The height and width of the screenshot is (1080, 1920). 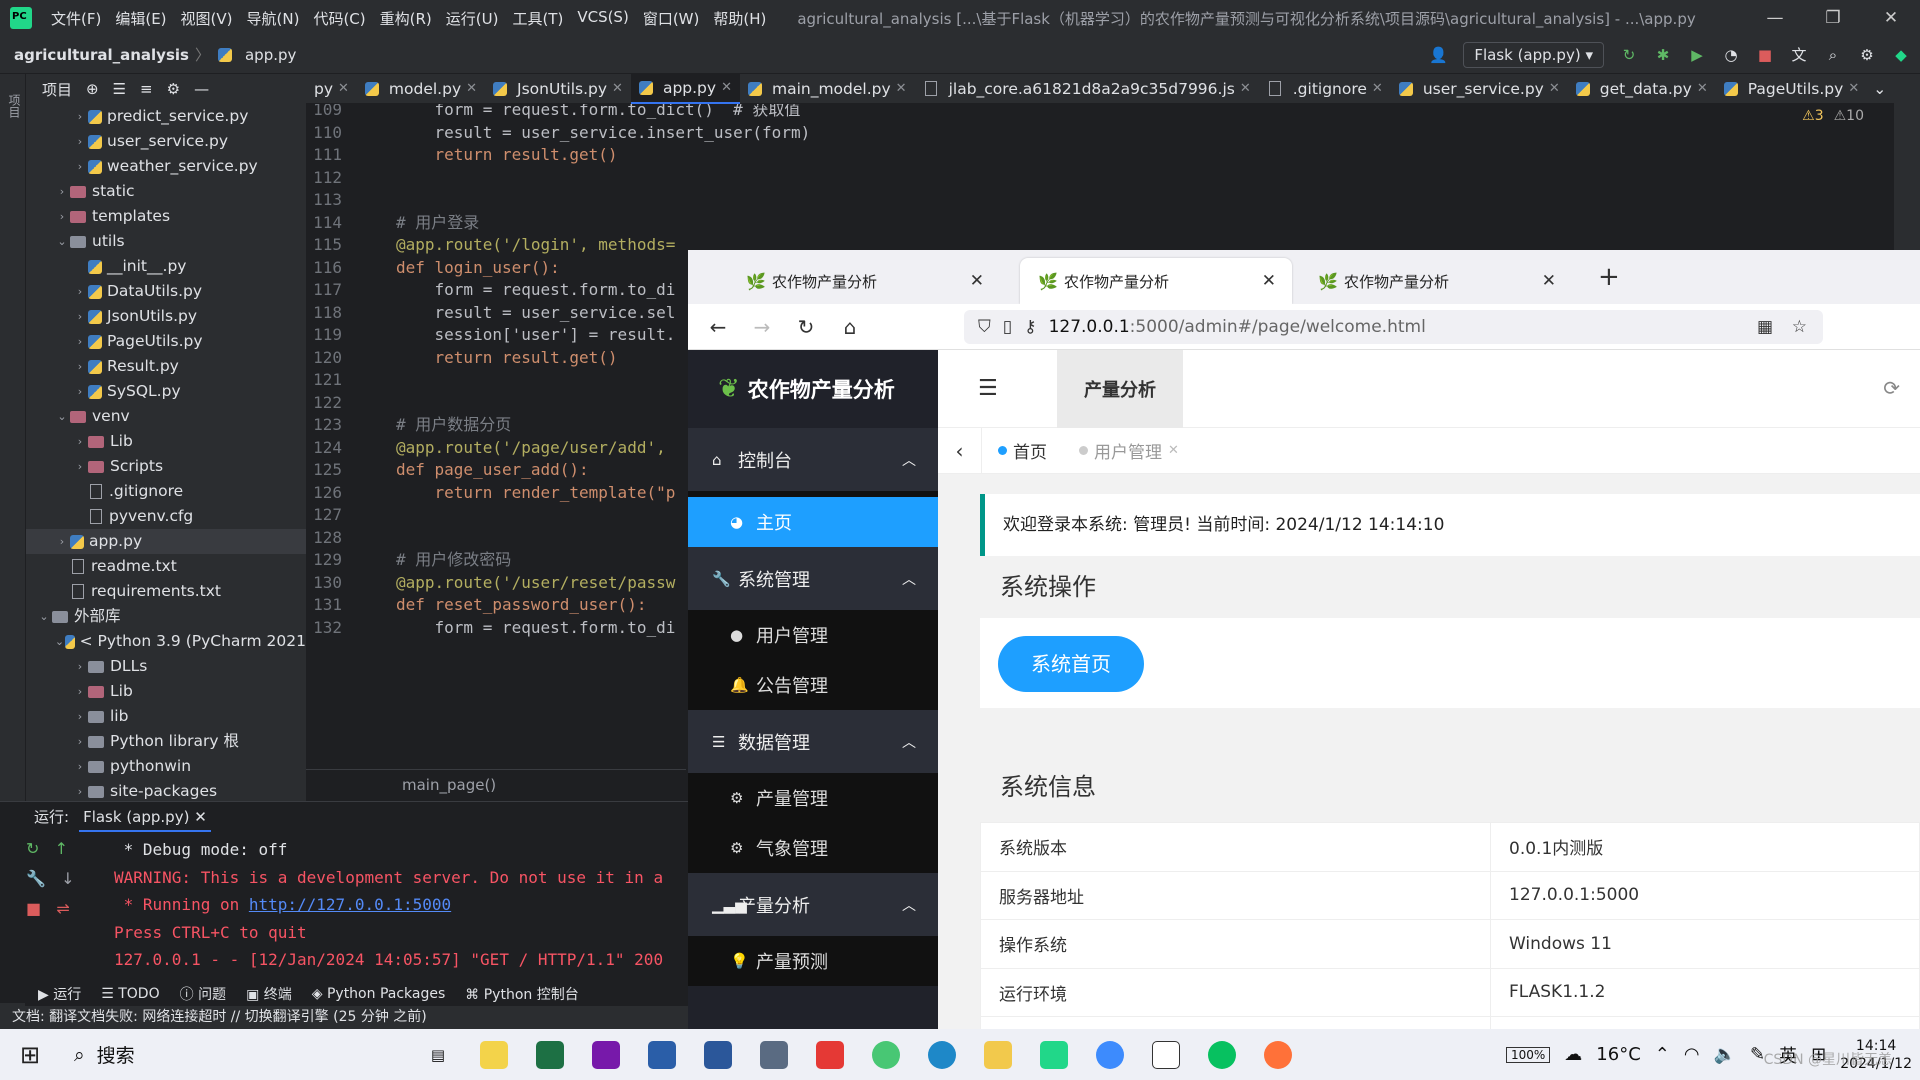 I want to click on editor-tab: get_data.py ✕, so click(x=1642, y=89).